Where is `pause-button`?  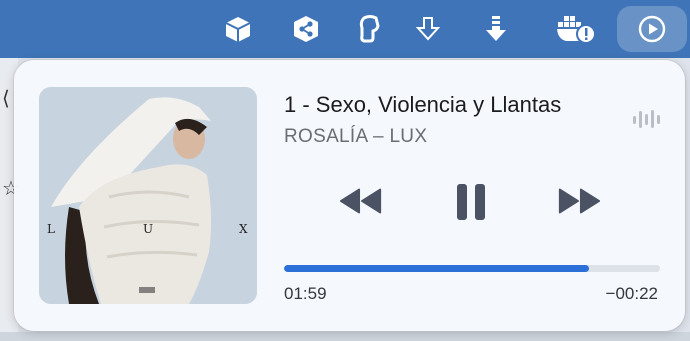
pause-button is located at coordinates (471, 202).